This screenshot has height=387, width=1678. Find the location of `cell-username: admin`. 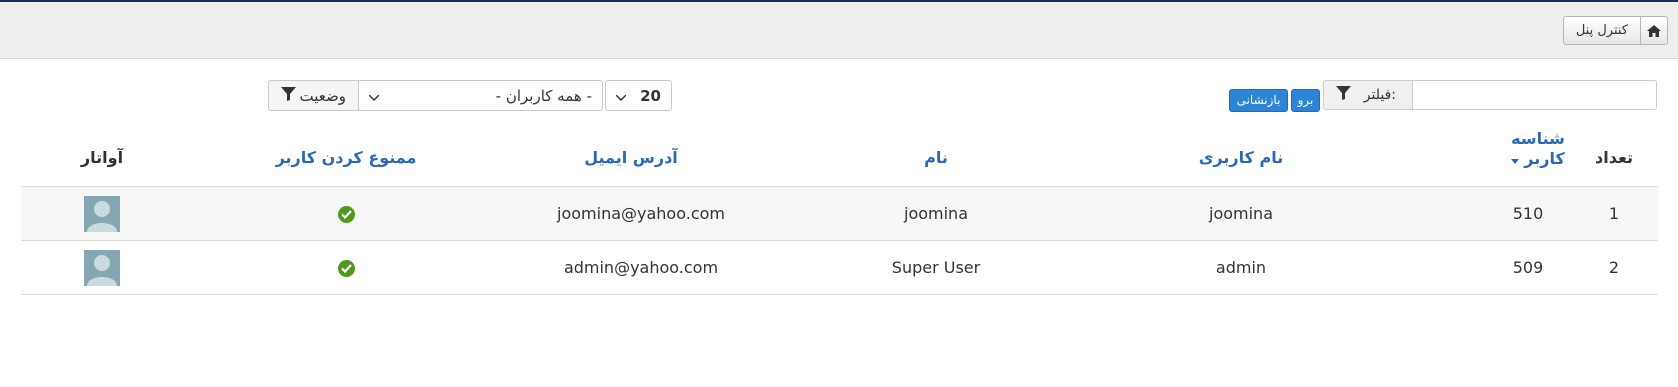

cell-username: admin is located at coordinates (1241, 268).